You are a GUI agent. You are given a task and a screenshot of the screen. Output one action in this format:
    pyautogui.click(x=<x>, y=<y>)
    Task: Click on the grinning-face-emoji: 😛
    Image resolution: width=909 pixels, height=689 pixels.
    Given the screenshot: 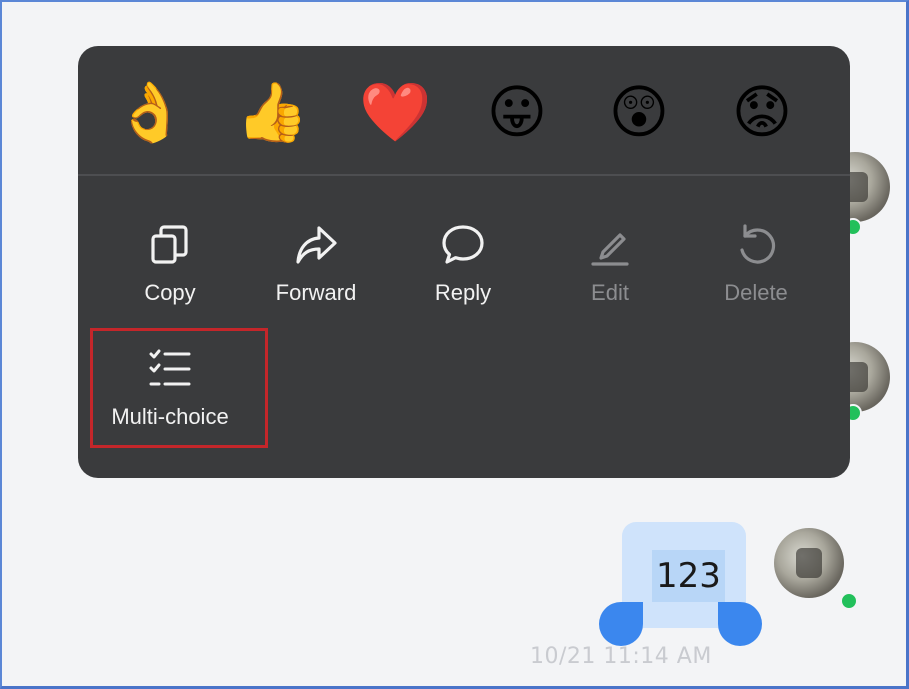 What is the action you would take?
    pyautogui.click(x=517, y=112)
    